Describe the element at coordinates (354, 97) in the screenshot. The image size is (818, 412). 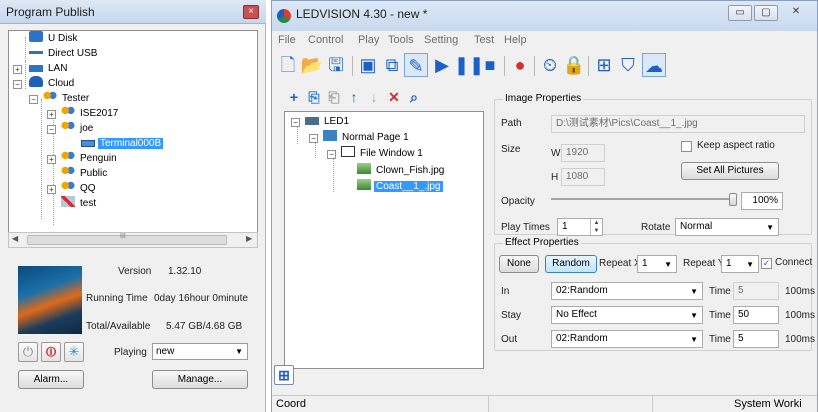
I see `move-up-icon: ↑` at that location.